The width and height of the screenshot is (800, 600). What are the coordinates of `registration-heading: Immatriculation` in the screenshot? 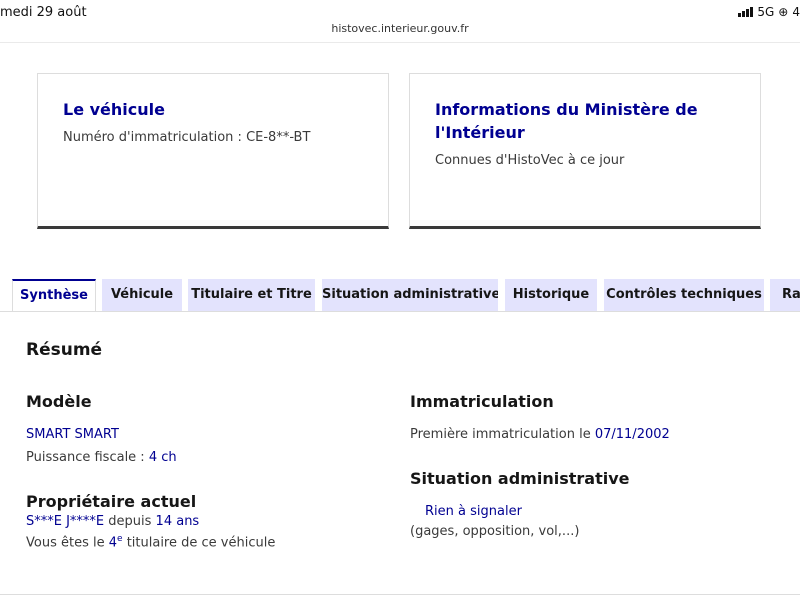 It's located at (482, 401).